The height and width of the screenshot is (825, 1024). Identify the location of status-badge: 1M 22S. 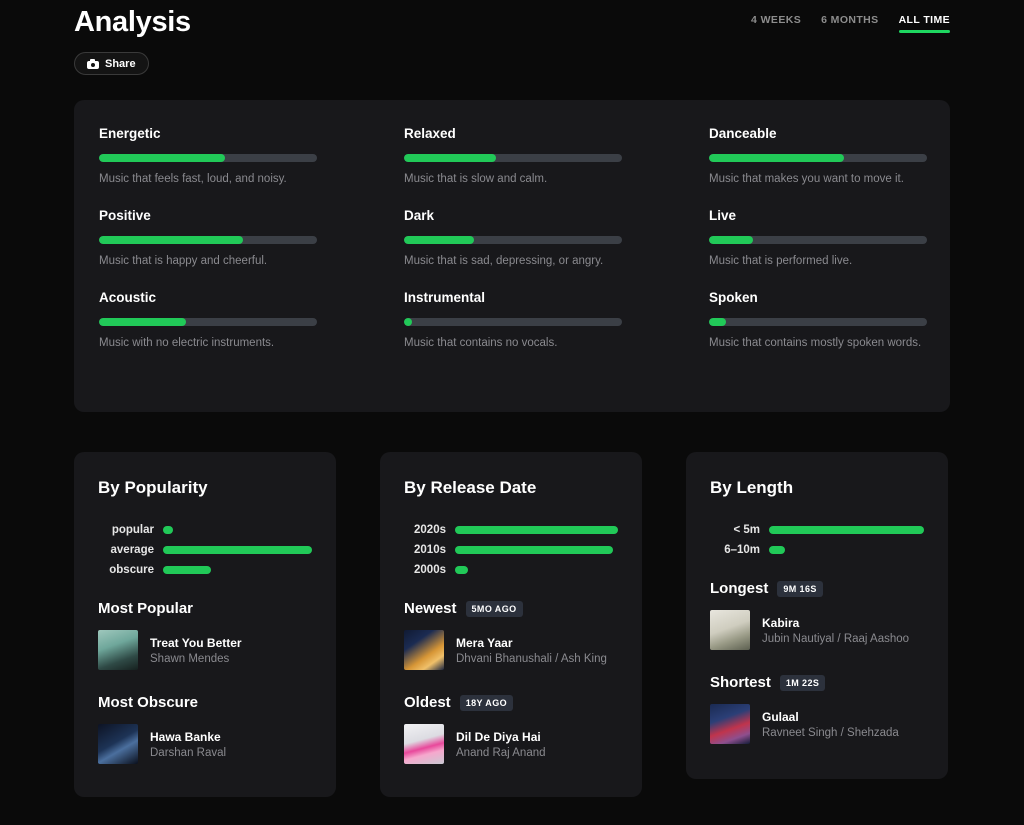
(802, 682).